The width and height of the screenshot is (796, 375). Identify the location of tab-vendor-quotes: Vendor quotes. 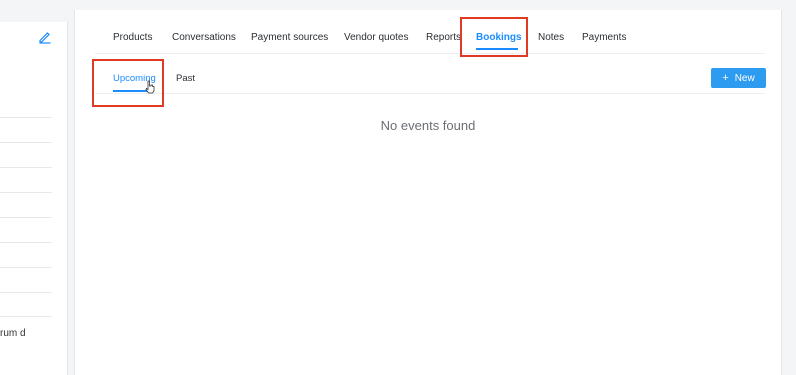
(376, 37).